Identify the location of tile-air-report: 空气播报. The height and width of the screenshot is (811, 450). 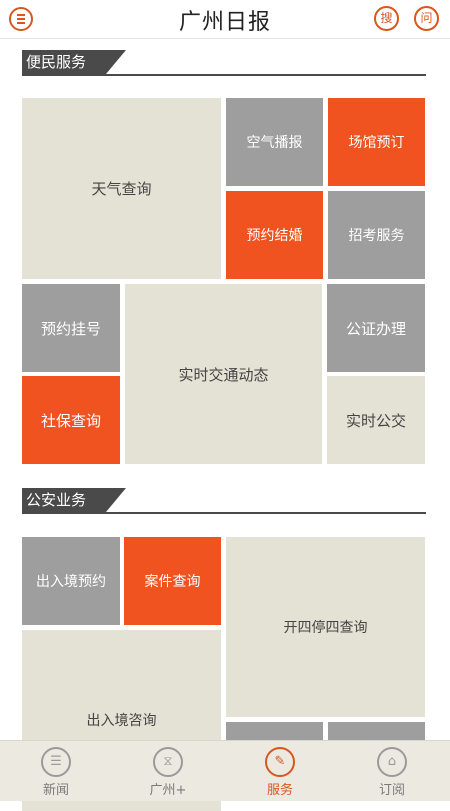
(274, 142).